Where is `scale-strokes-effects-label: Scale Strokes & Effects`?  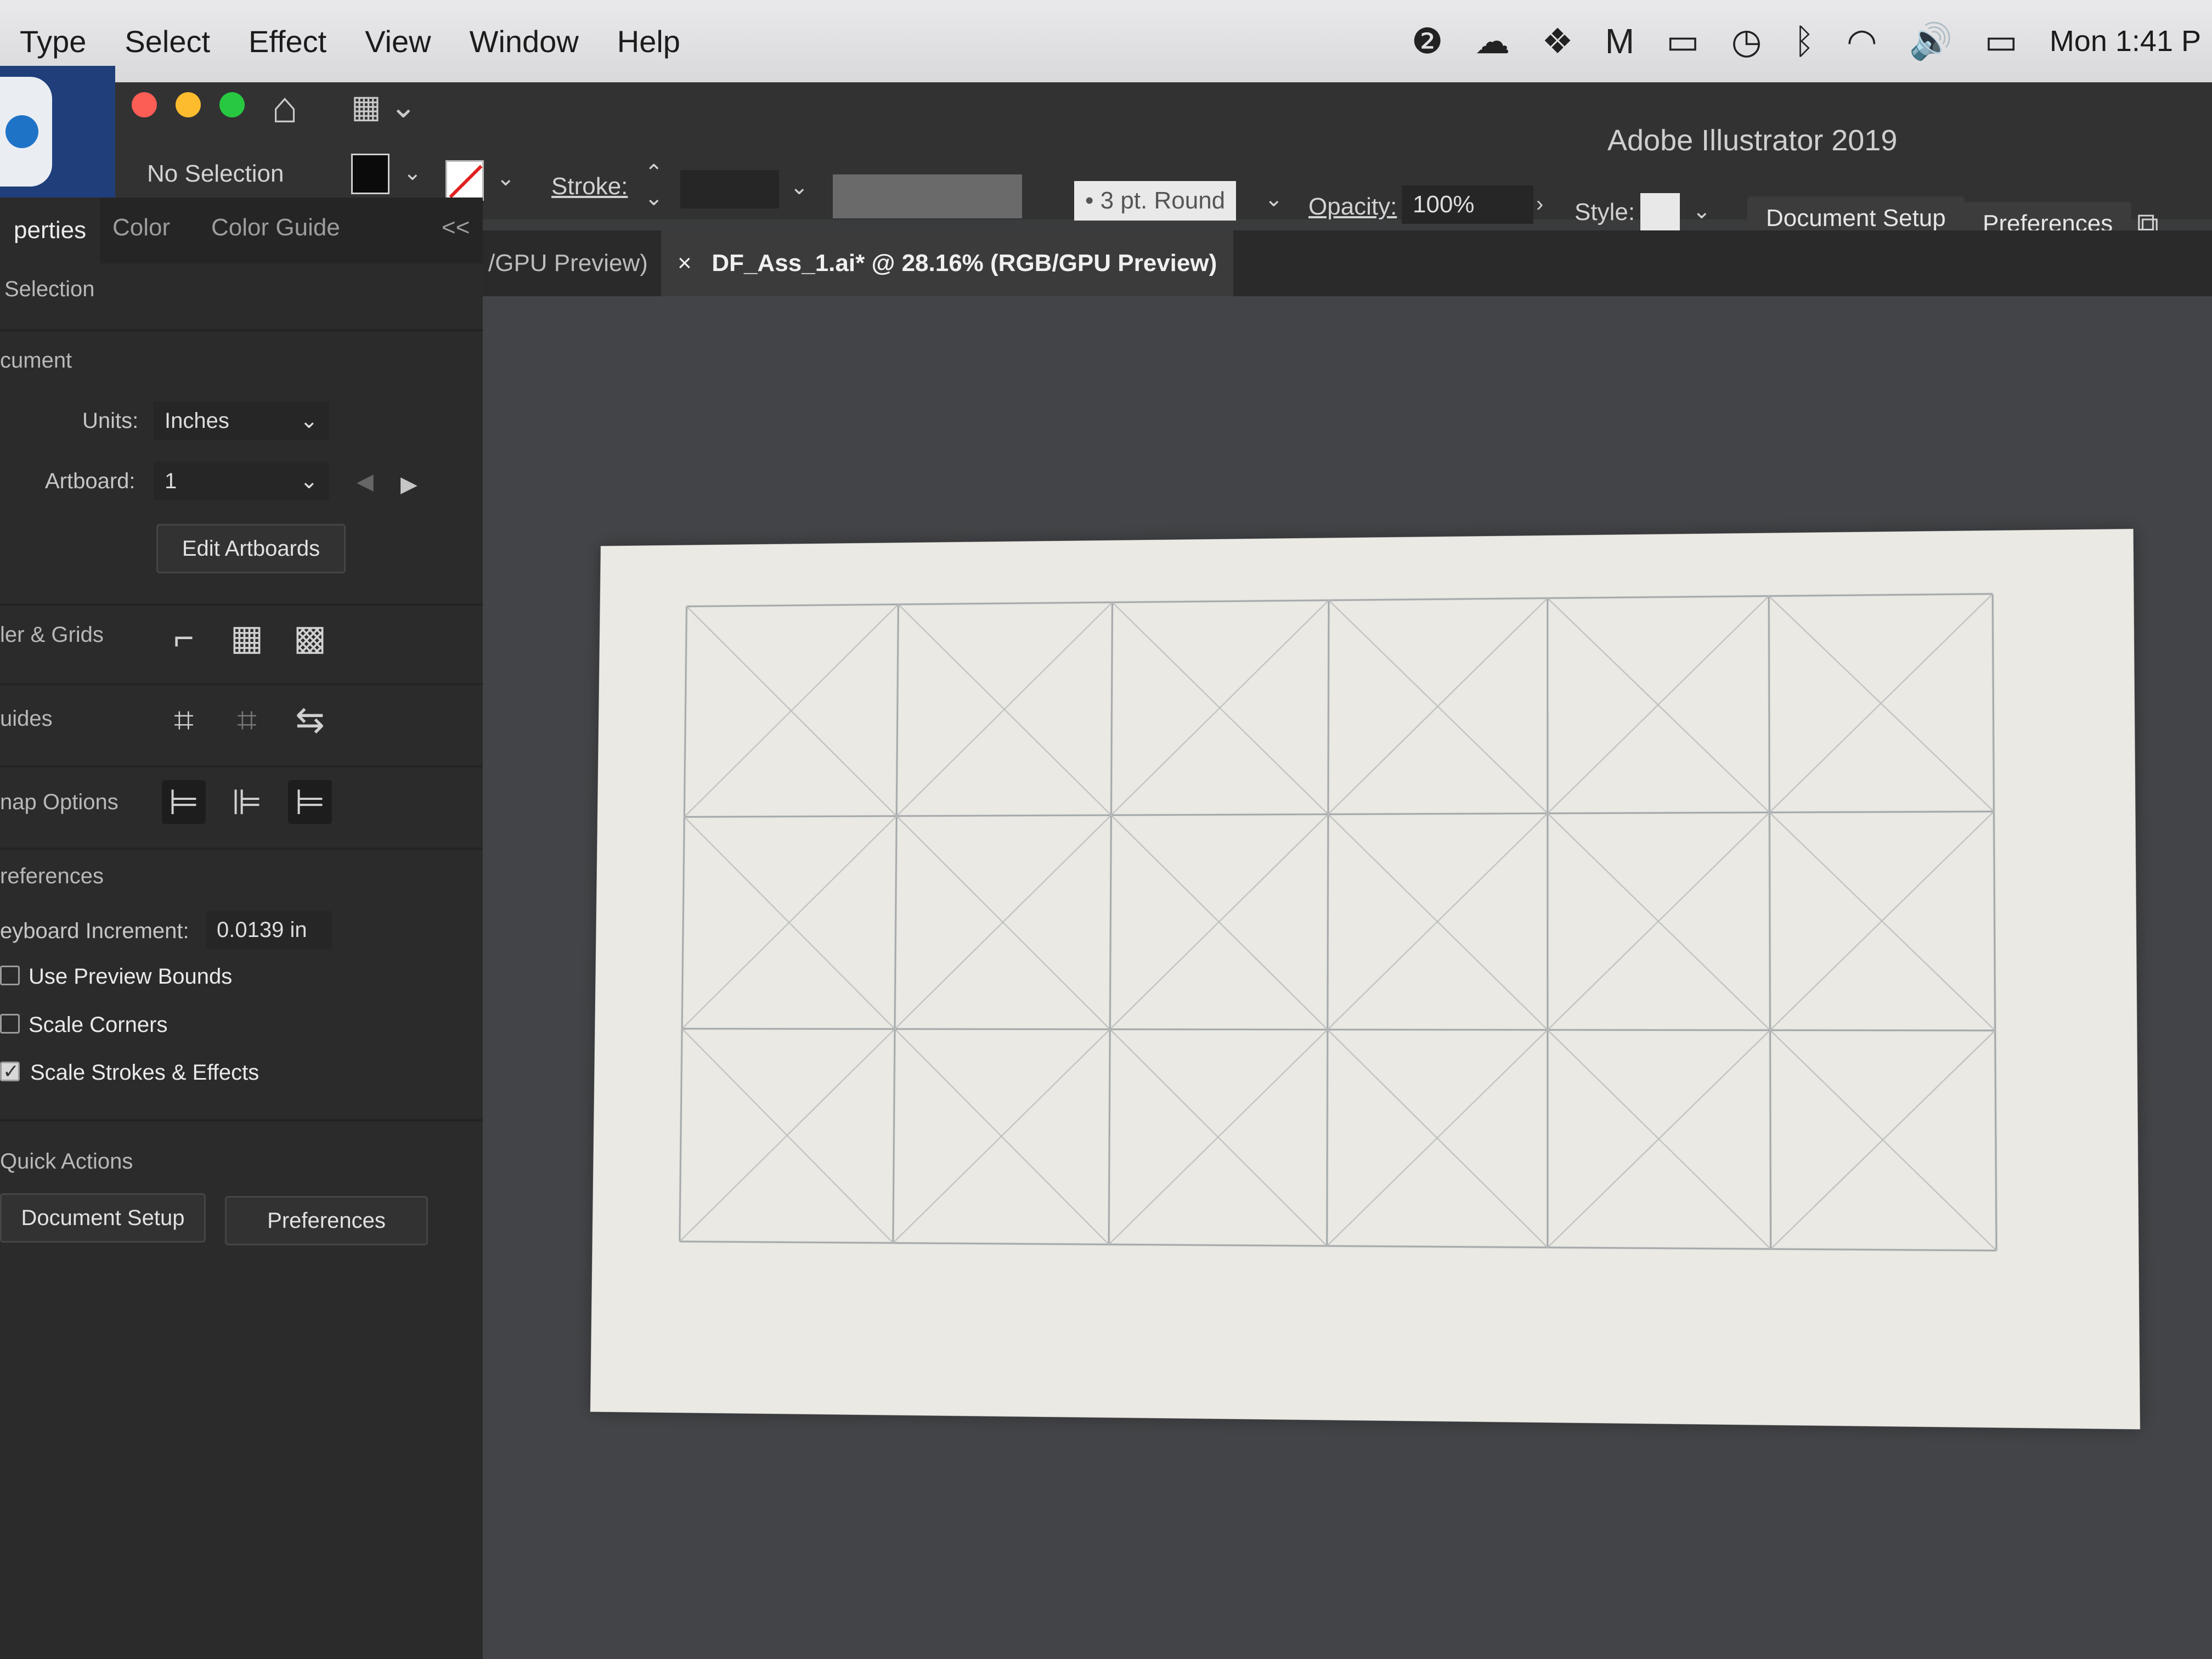
scale-strokes-effects-label: Scale Strokes & Effects is located at coordinates (144, 1072).